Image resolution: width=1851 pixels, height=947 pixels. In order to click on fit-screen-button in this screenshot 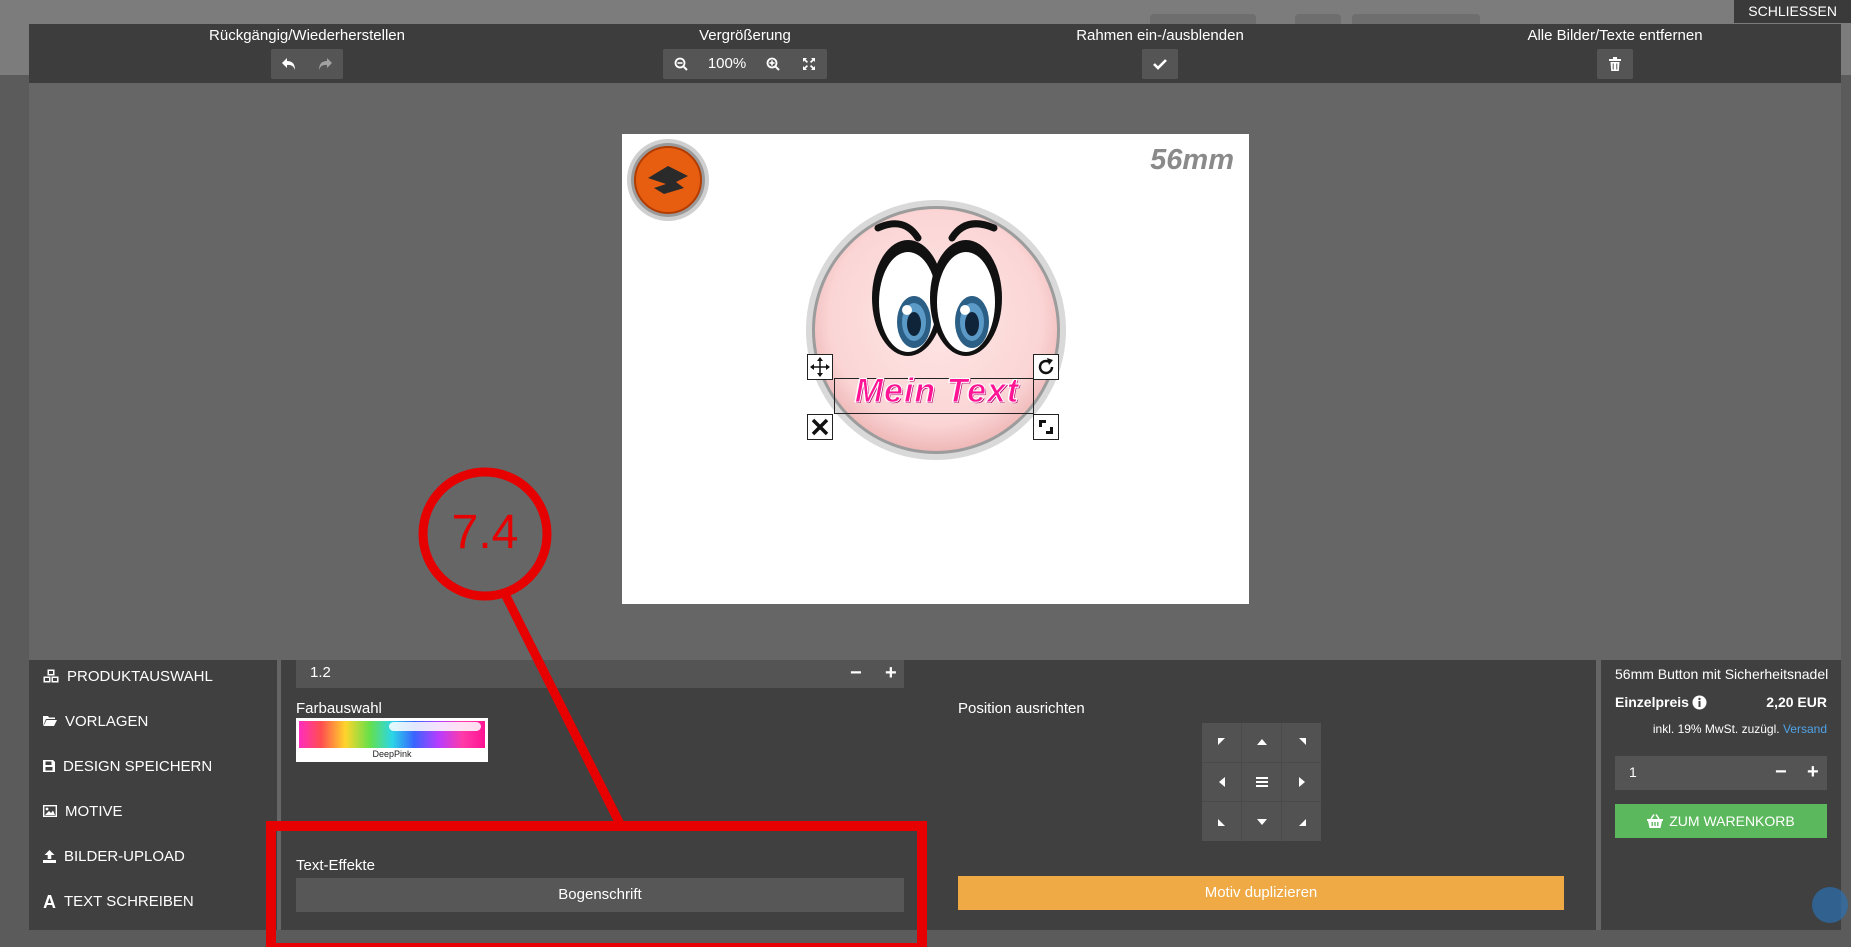, I will do `click(809, 64)`.